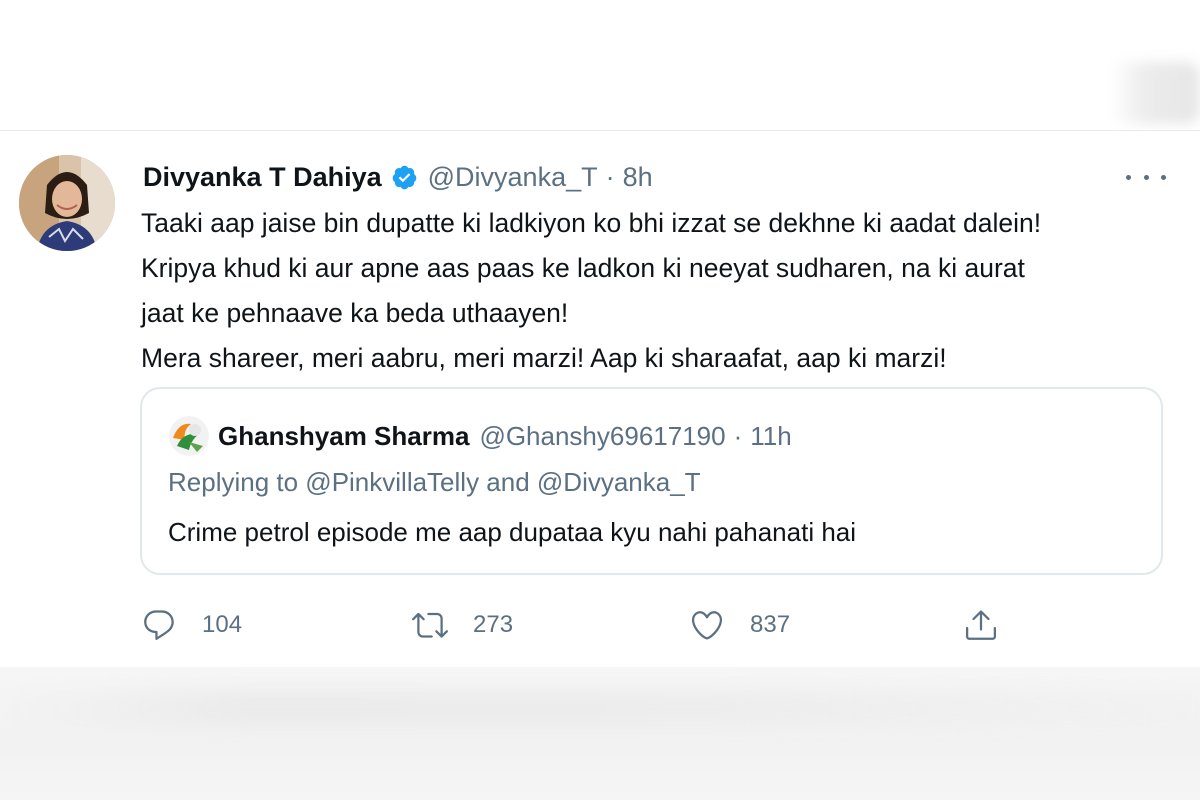 Image resolution: width=1200 pixels, height=800 pixels. I want to click on quote-display-name: Ghanshyam Sharma, so click(343, 436).